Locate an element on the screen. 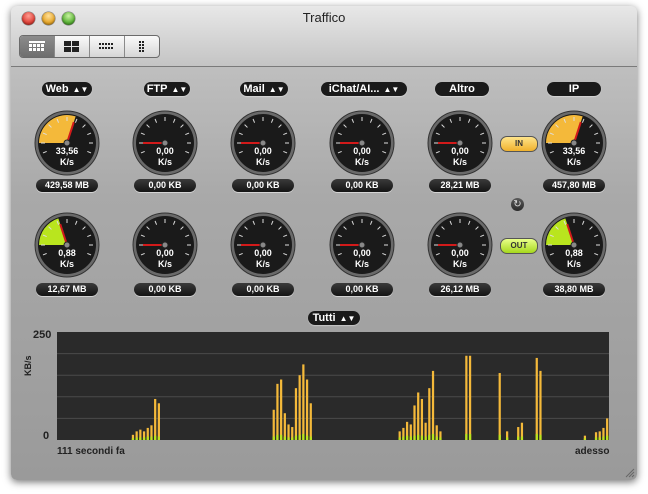 This screenshot has height=494, width=648. gauge-in-ichat: 0,00 K/s is located at coordinates (362, 143).